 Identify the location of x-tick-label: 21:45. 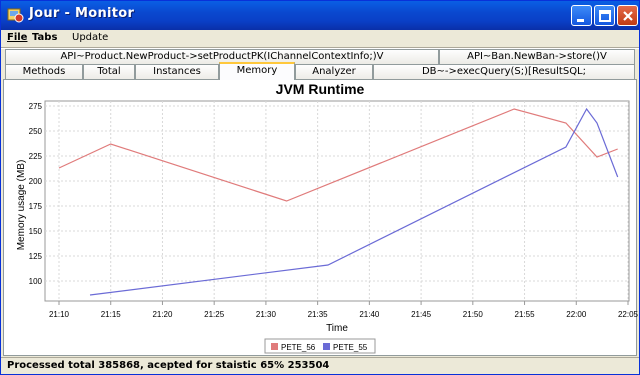
(421, 314).